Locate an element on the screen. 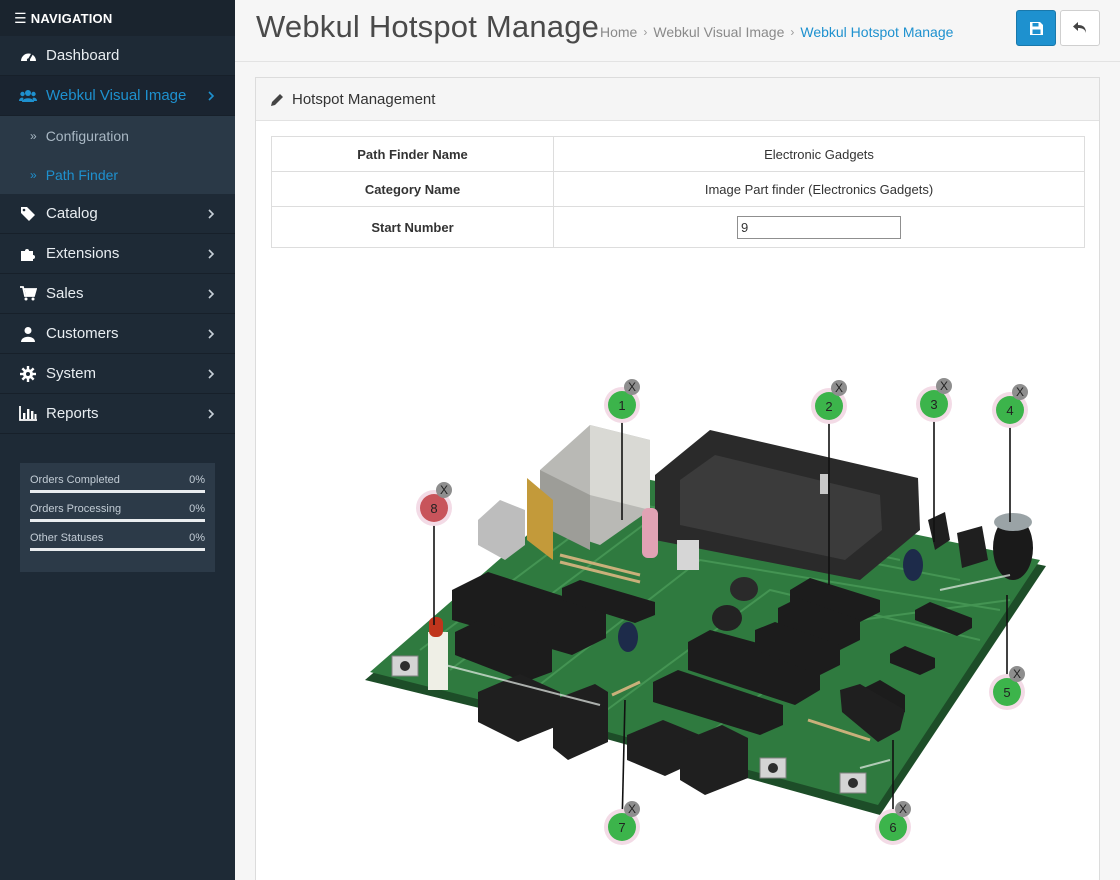 This screenshot has width=1120, height=880. stat-label: Other Statuses is located at coordinates (67, 538).